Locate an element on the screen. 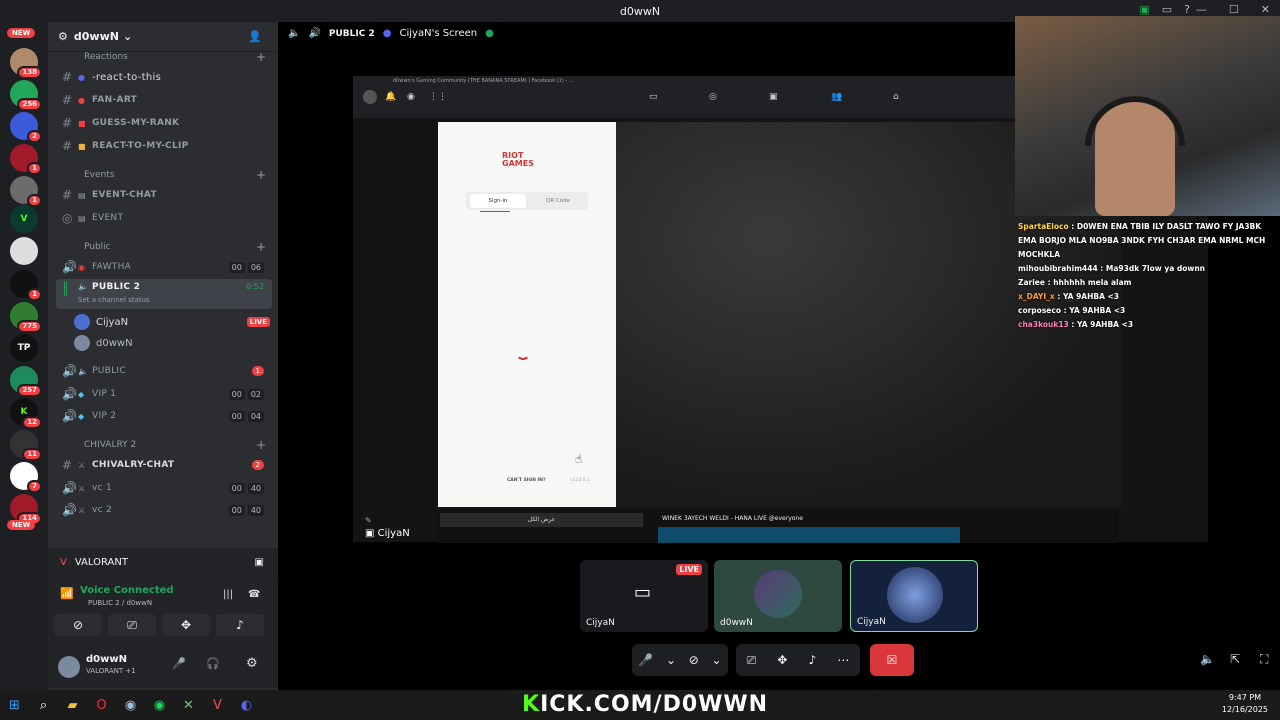 This screenshot has height=720, width=1280. category-events: Events + is located at coordinates (167, 175).